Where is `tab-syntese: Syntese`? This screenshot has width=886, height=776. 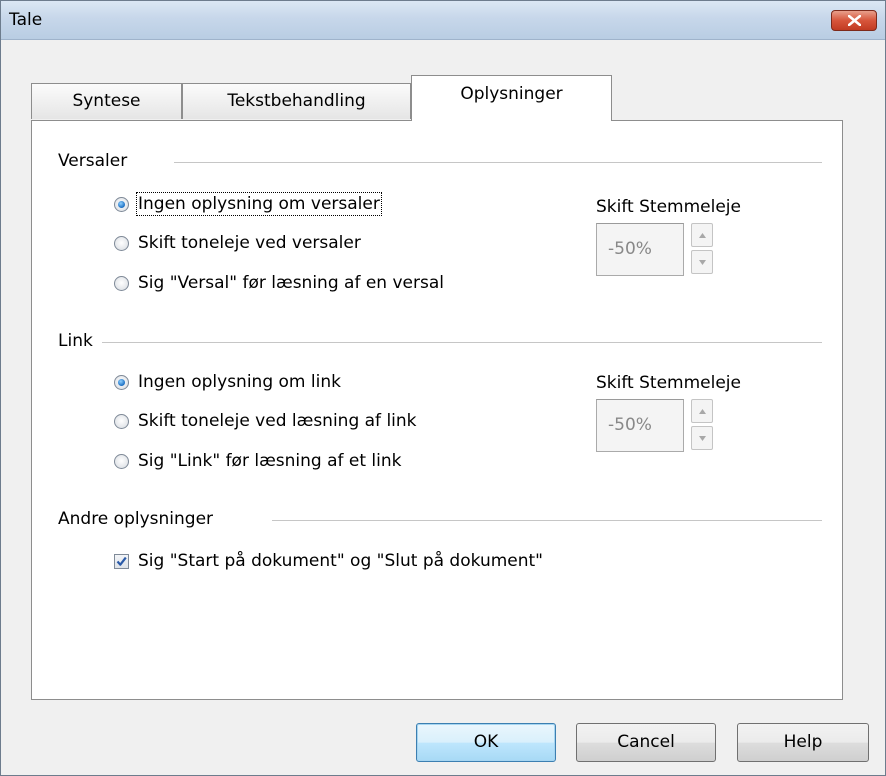 tab-syntese: Syntese is located at coordinates (106, 101).